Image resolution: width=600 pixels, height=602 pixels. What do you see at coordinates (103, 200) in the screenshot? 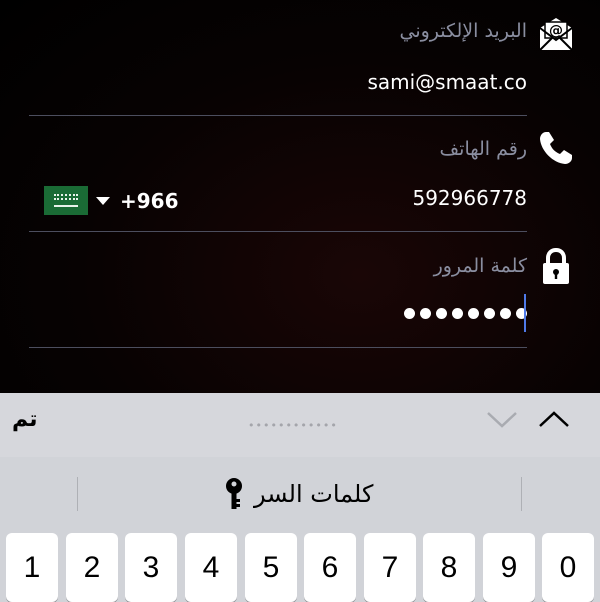
I see `caret-down-icon` at bounding box center [103, 200].